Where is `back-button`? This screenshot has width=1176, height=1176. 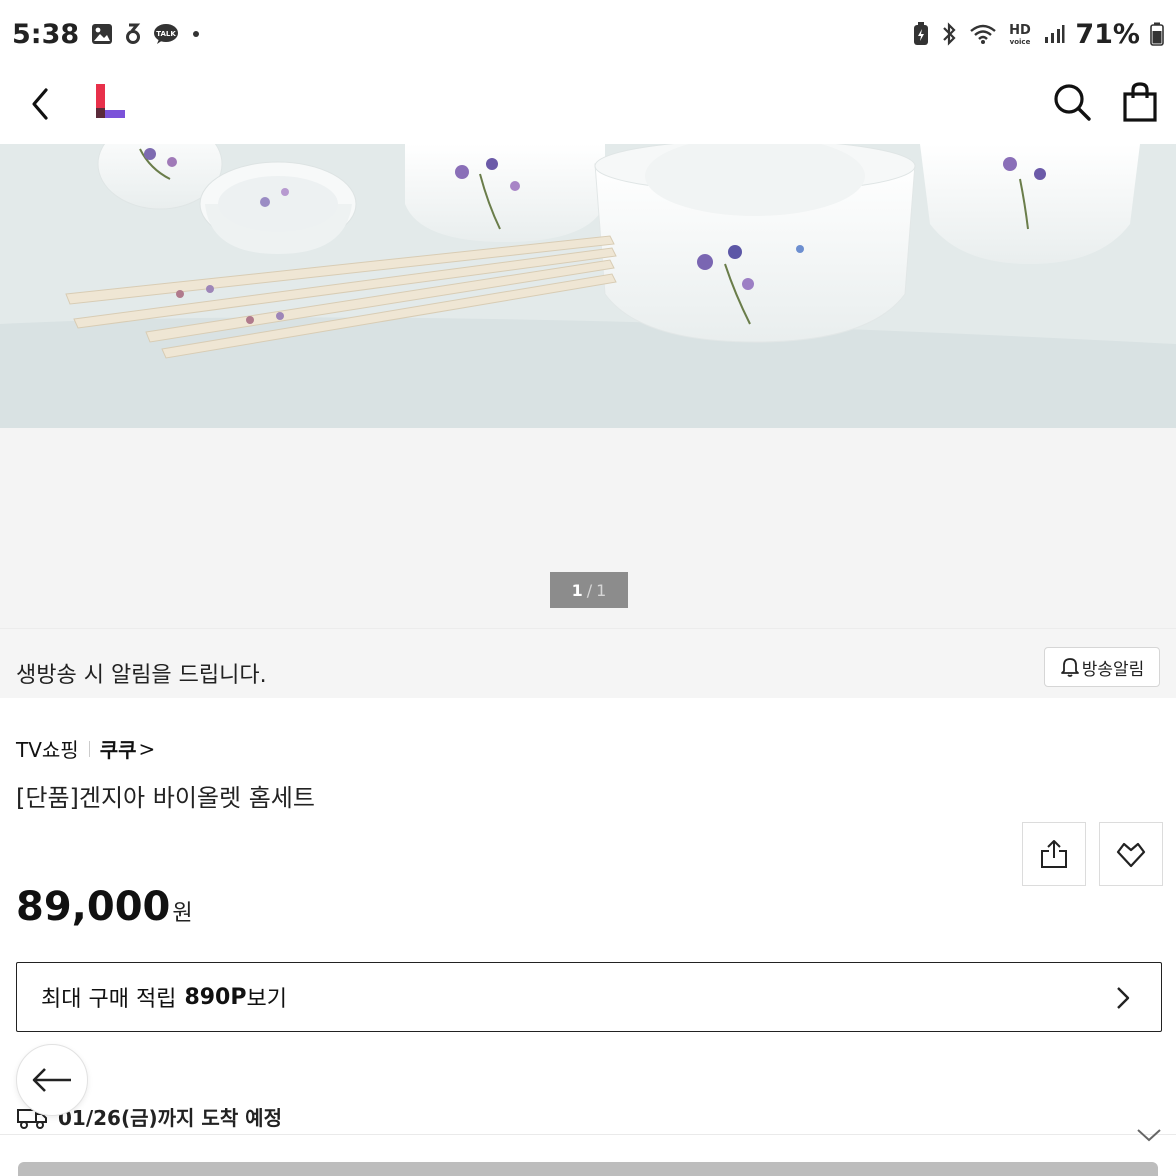
back-button is located at coordinates (40, 104).